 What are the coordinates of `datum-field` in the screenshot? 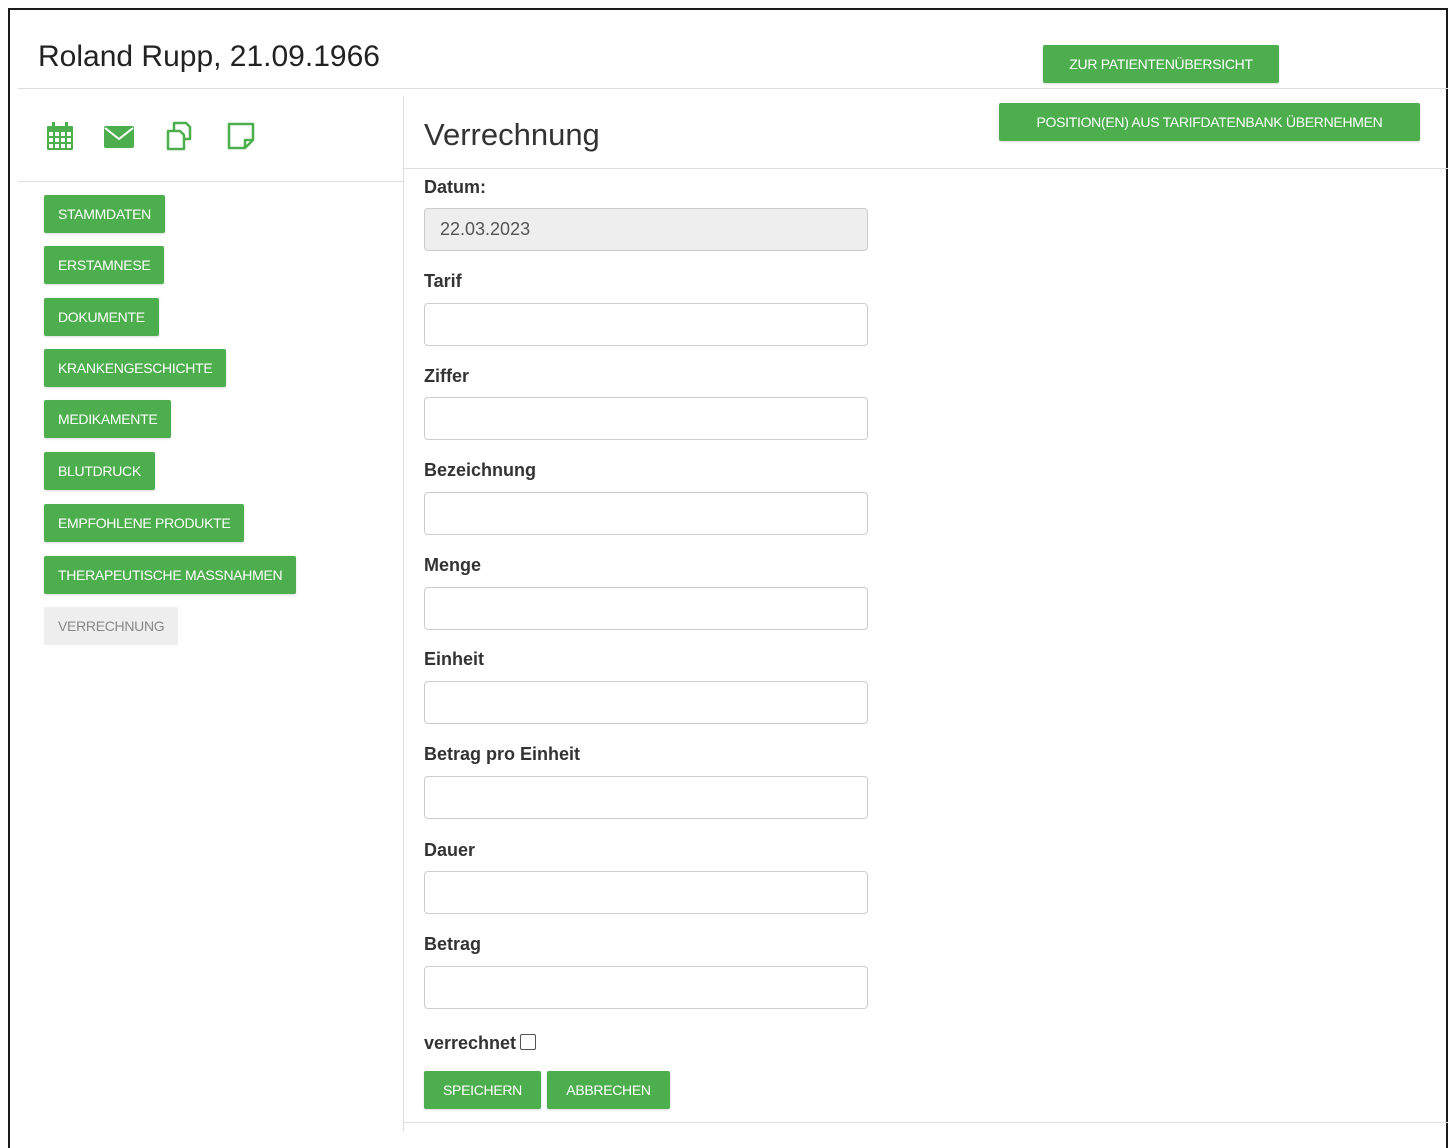 It's located at (646, 229).